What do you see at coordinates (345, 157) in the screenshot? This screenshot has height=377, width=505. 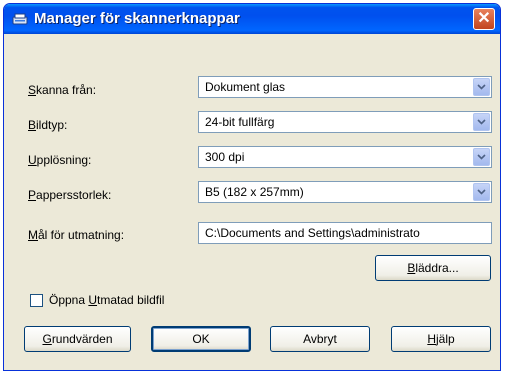 I see `resolution-select: 300 dpi` at bounding box center [345, 157].